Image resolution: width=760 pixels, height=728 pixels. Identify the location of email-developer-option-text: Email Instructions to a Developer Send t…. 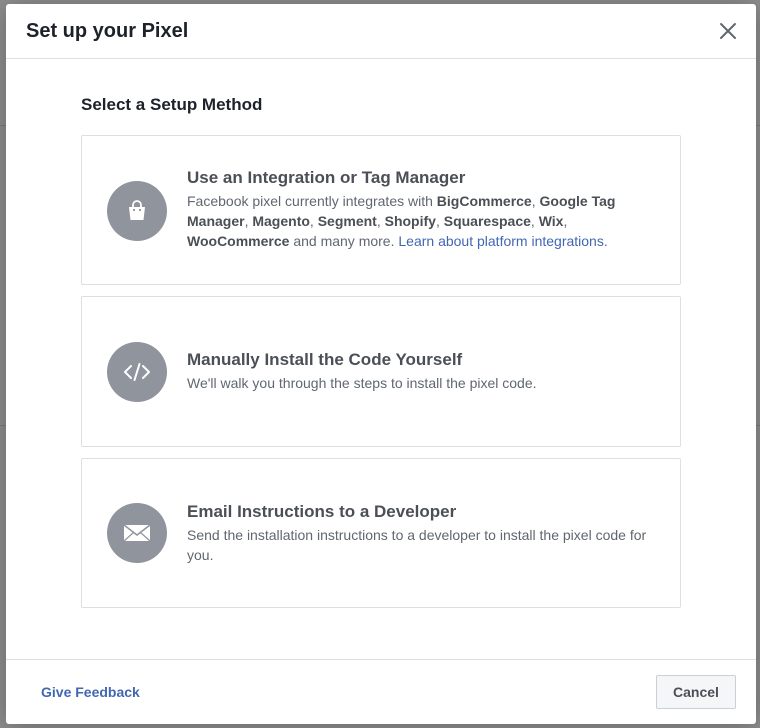
(424, 533).